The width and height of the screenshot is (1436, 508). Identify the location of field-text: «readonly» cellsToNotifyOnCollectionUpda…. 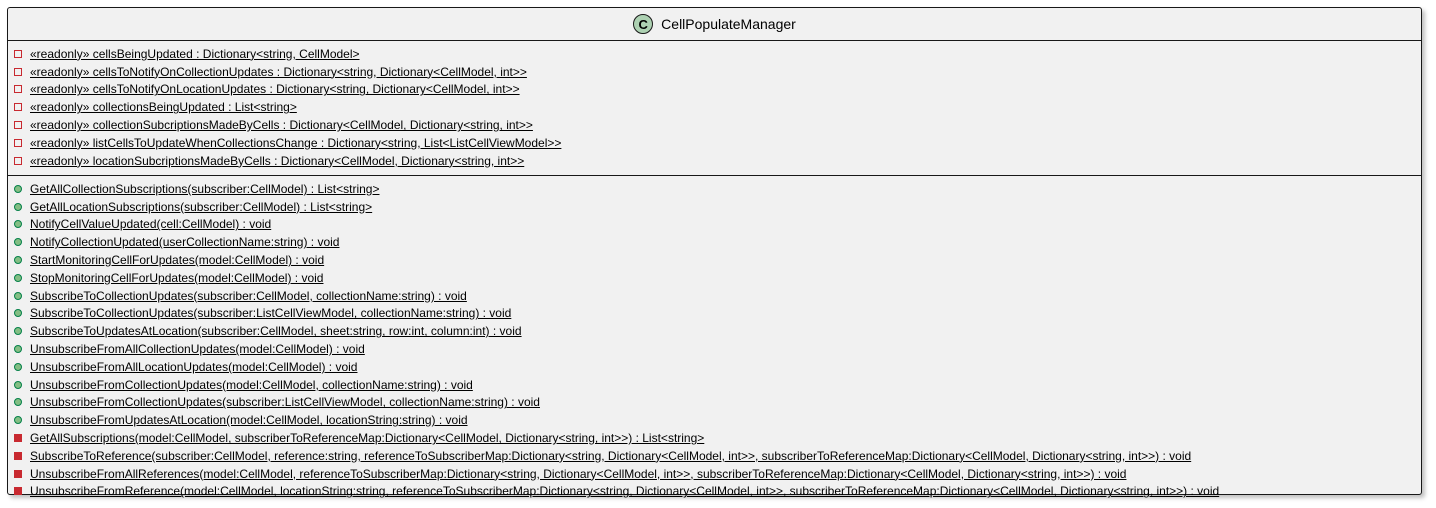
(278, 71).